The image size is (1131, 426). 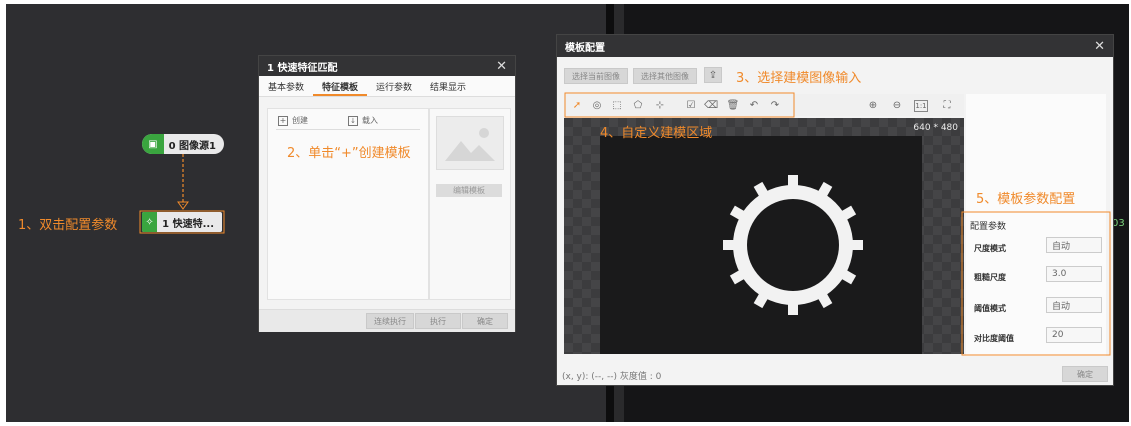 What do you see at coordinates (612, 377) in the screenshot?
I see `status-bar: (x, y): (--, --) 灰度值 : 0` at bounding box center [612, 377].